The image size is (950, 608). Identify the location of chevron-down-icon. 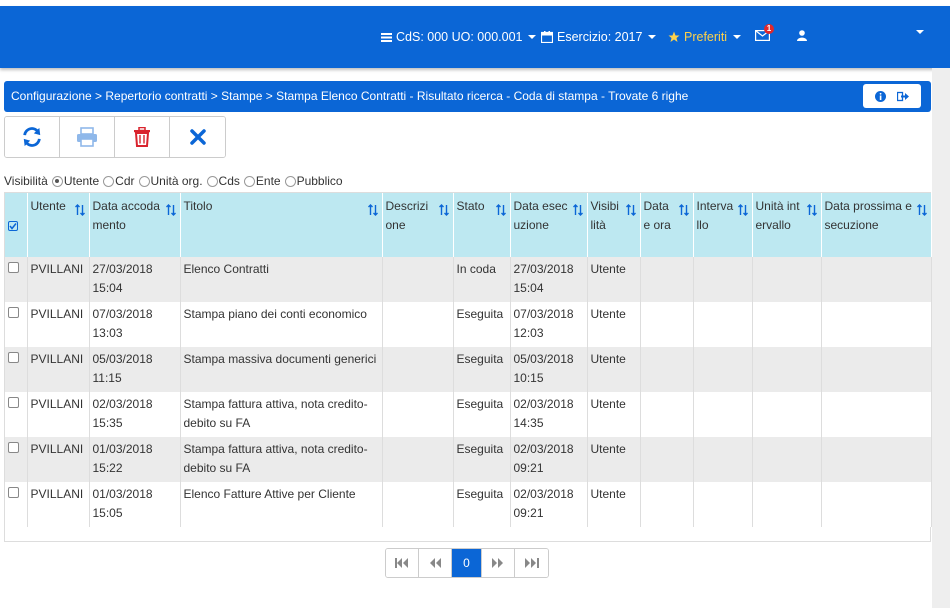
(920, 32).